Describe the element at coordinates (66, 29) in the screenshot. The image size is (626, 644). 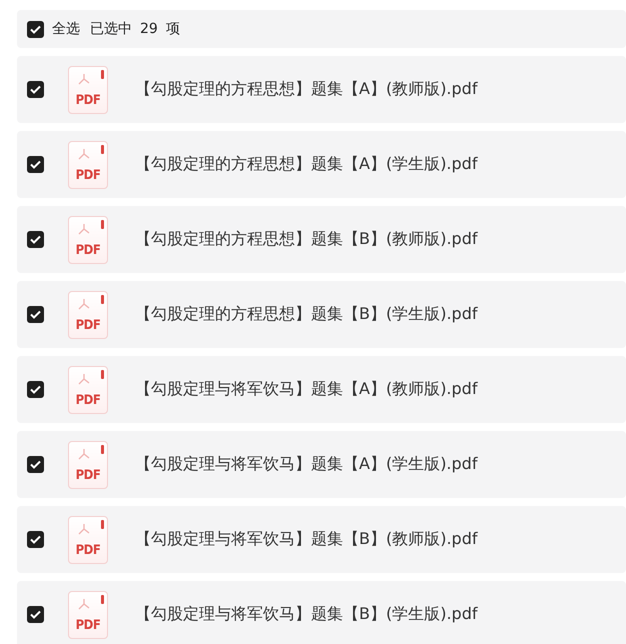
I see `select-all-label: 全选` at that location.